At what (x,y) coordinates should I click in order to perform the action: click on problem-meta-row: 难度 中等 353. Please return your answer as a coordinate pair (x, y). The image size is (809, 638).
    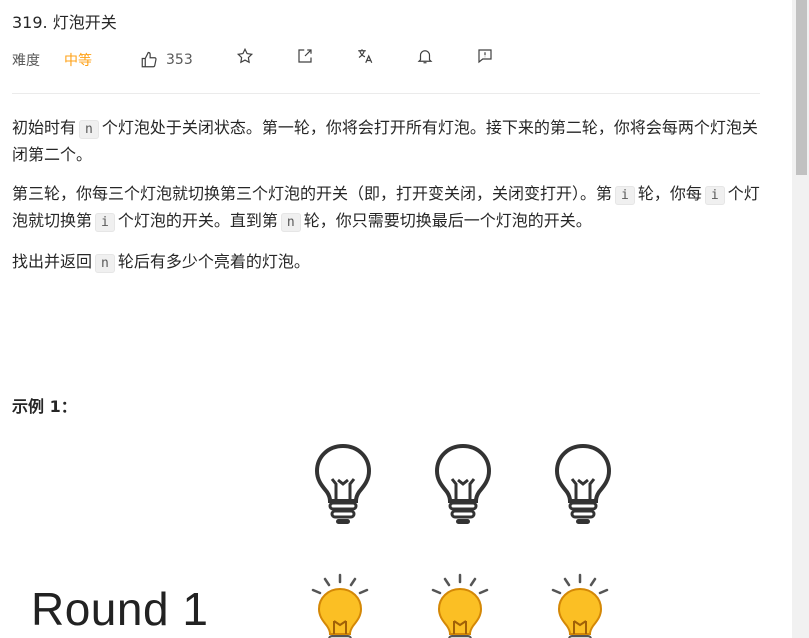
    Looking at the image, I should click on (392, 60).